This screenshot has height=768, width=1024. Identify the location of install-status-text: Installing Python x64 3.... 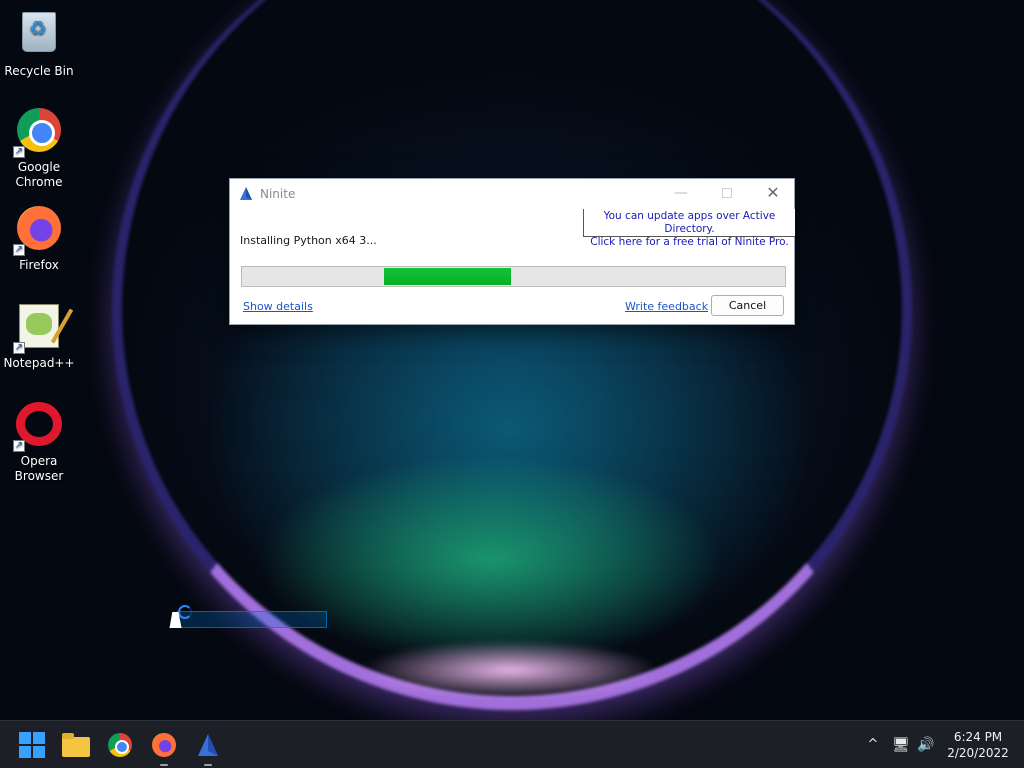
(308, 240).